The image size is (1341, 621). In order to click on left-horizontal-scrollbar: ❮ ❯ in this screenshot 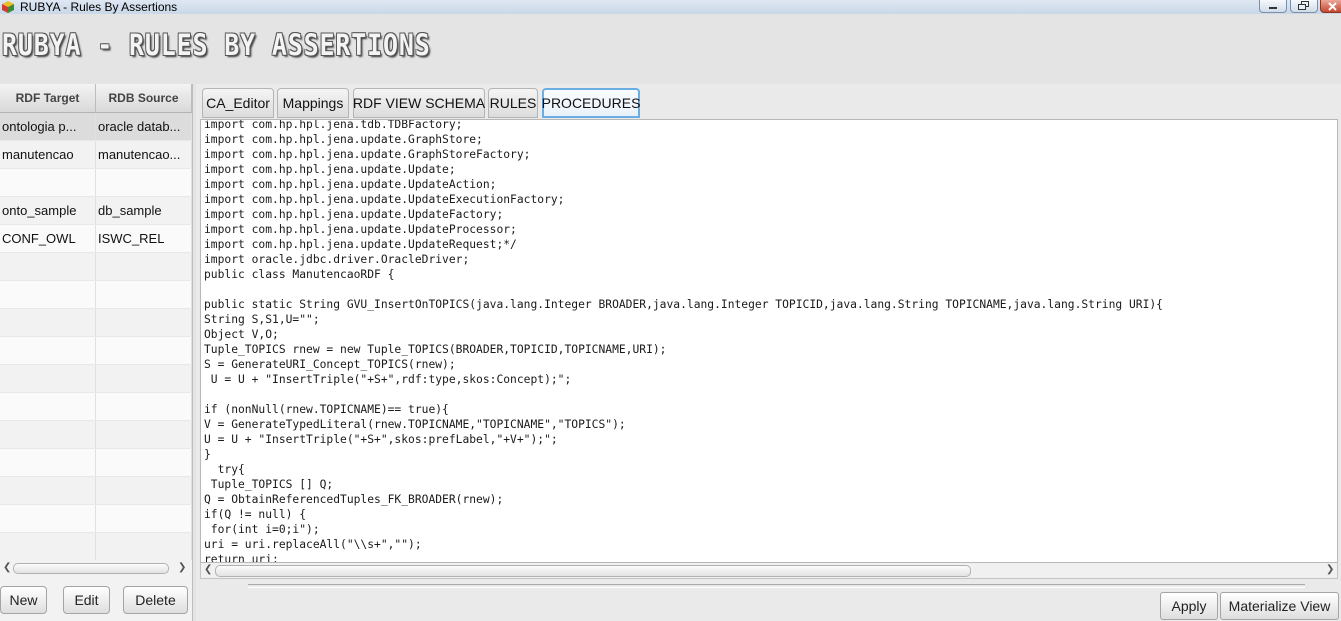, I will do `click(96, 568)`.